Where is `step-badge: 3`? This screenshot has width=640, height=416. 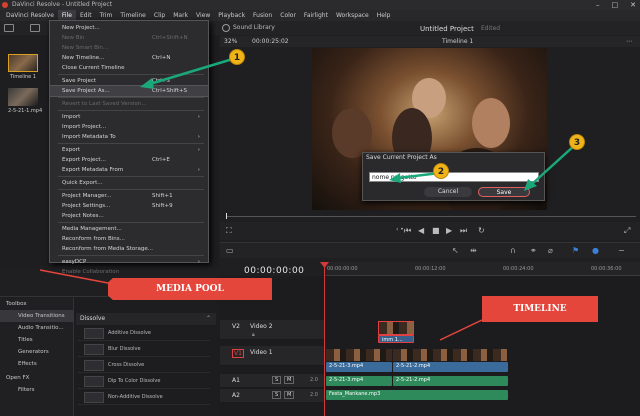 step-badge: 3 is located at coordinates (577, 142).